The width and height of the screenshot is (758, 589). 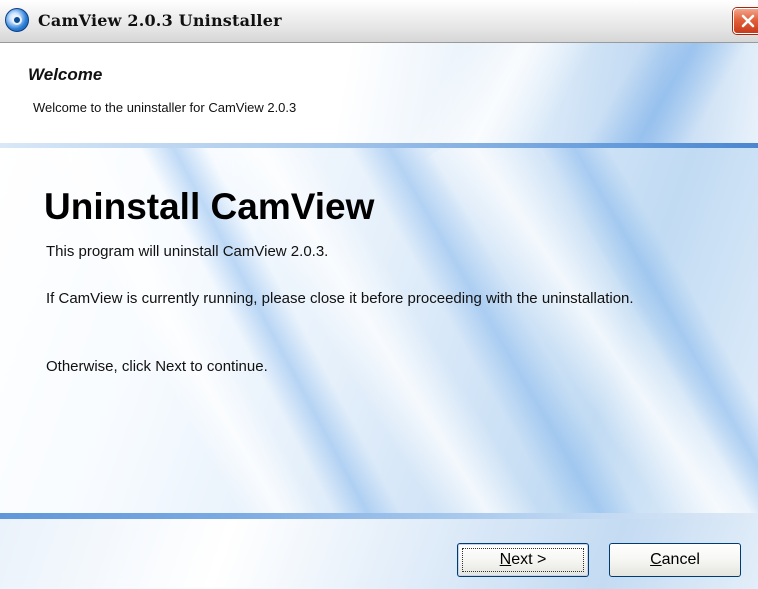 I want to click on camera-lens-icon, so click(x=17, y=20).